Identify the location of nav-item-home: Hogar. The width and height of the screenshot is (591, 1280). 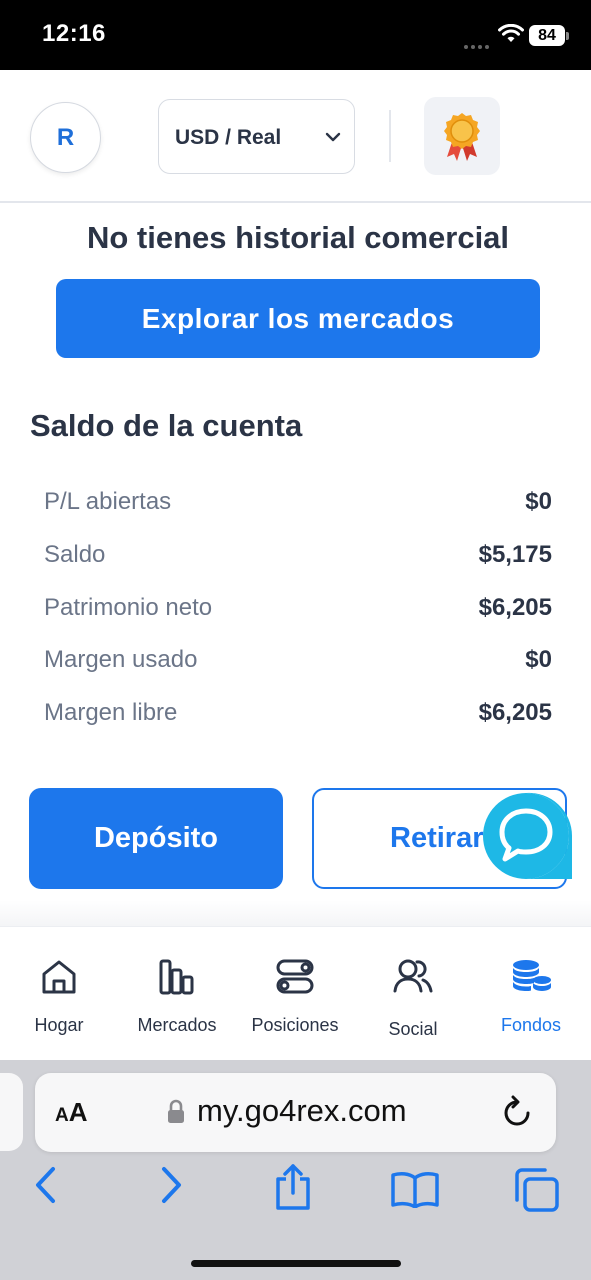
(59, 994).